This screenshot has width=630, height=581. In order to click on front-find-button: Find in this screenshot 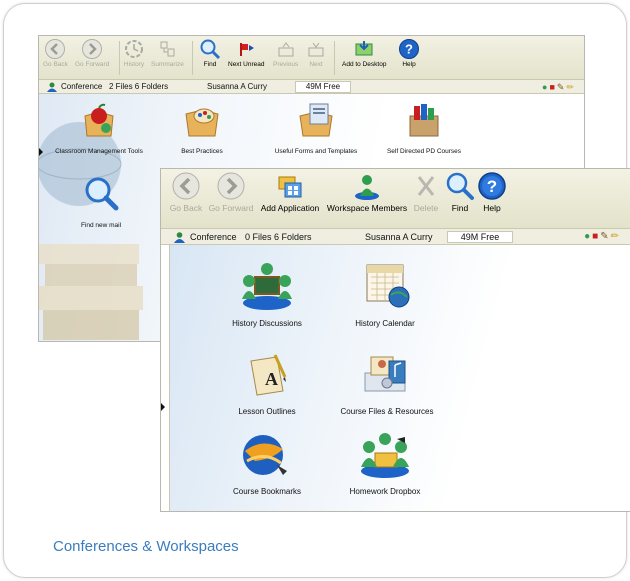, I will do `click(460, 192)`.